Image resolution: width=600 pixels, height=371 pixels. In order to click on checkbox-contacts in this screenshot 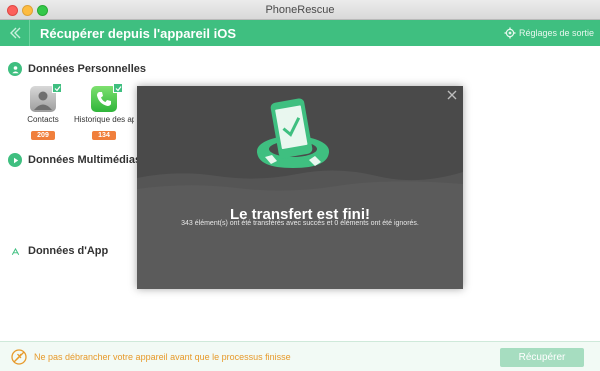, I will do `click(57, 88)`.